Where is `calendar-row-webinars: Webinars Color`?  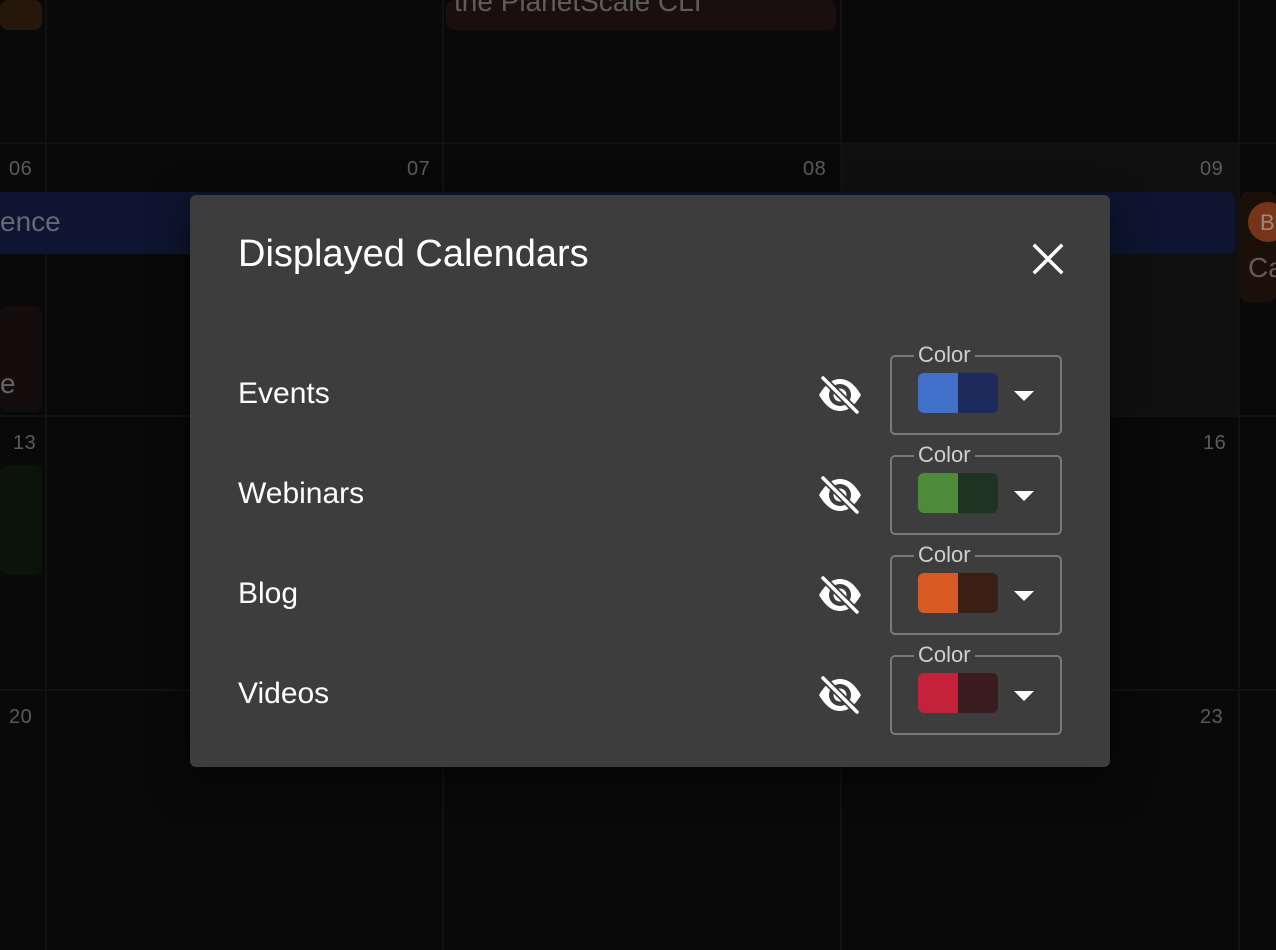 calendar-row-webinars: Webinars Color is located at coordinates (650, 488).